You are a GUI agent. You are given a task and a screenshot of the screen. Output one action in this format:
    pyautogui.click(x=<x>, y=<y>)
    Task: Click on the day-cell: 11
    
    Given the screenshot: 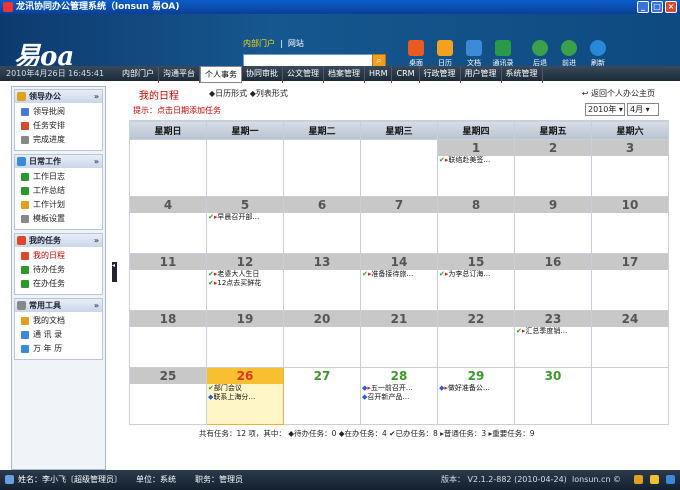 What is the action you would take?
    pyautogui.click(x=168, y=282)
    